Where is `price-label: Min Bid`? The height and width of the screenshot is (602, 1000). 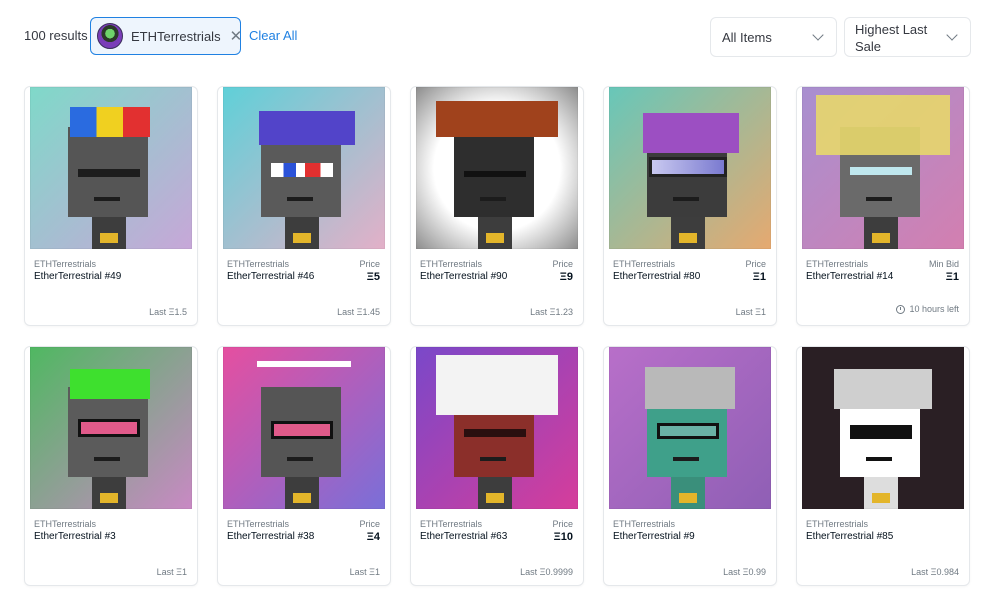
price-label: Min Bid is located at coordinates (943, 264).